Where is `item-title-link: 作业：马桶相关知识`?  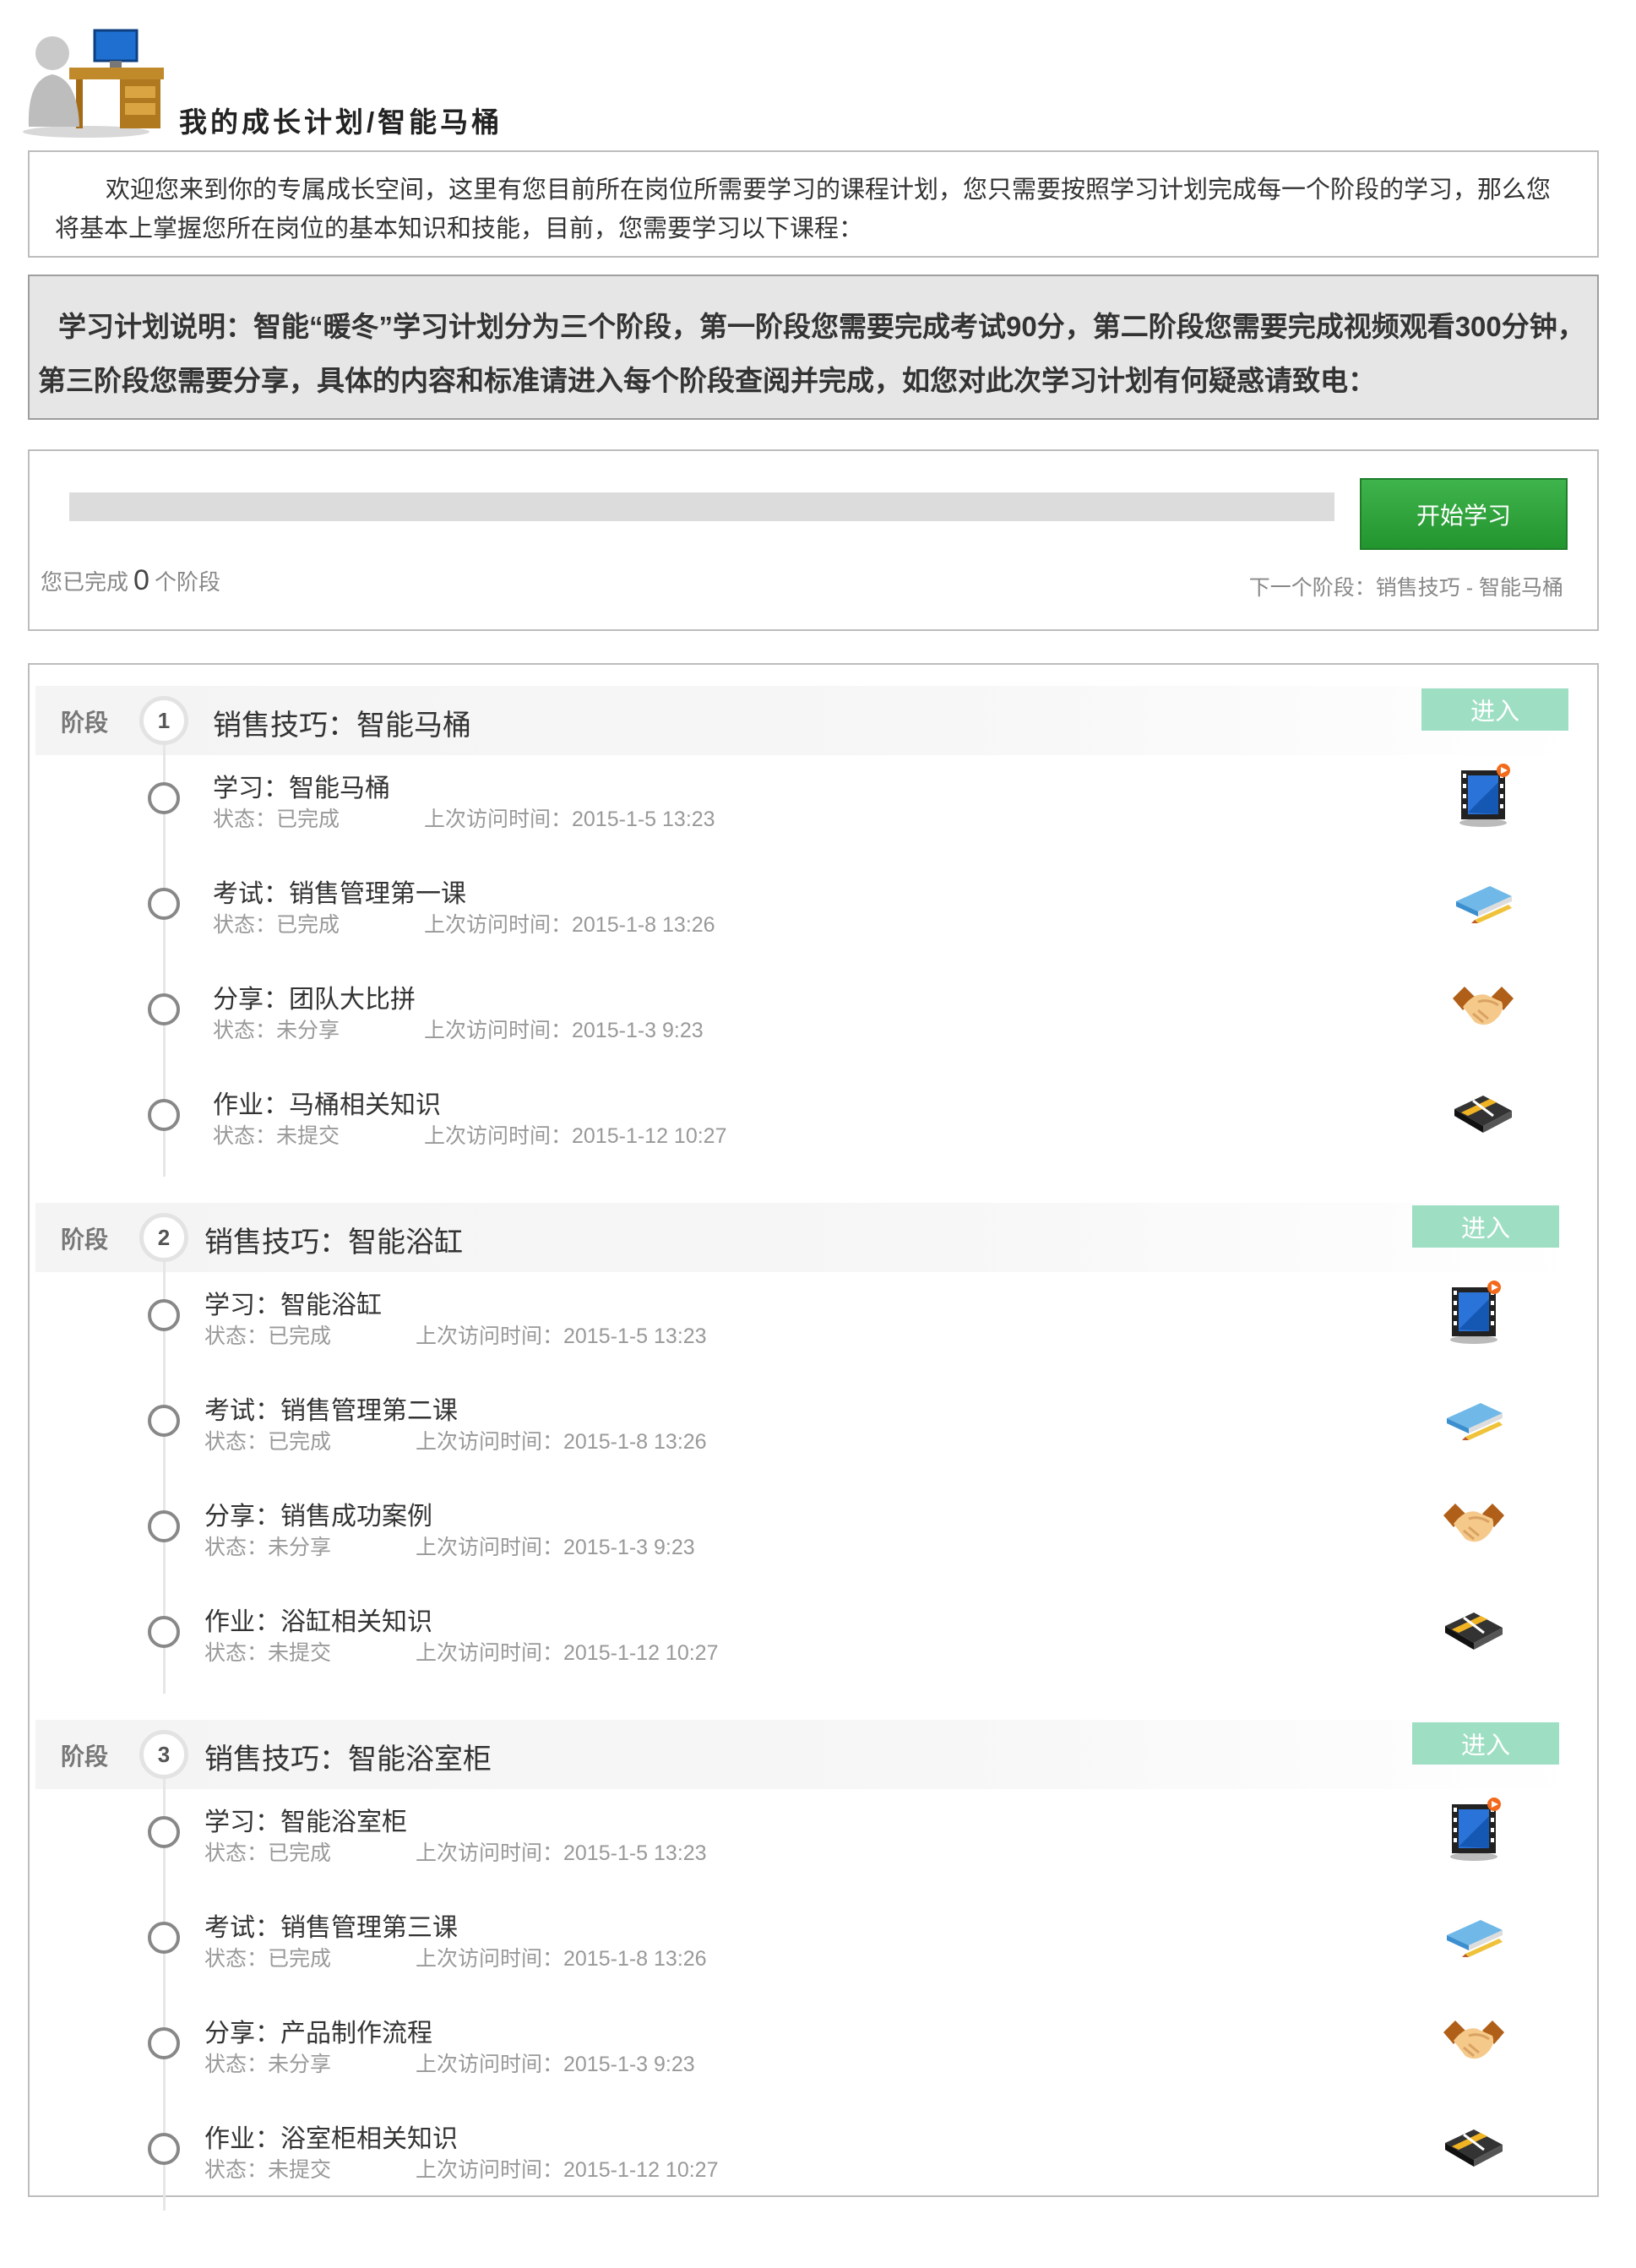 item-title-link: 作业：马桶相关知识 is located at coordinates (327, 1103).